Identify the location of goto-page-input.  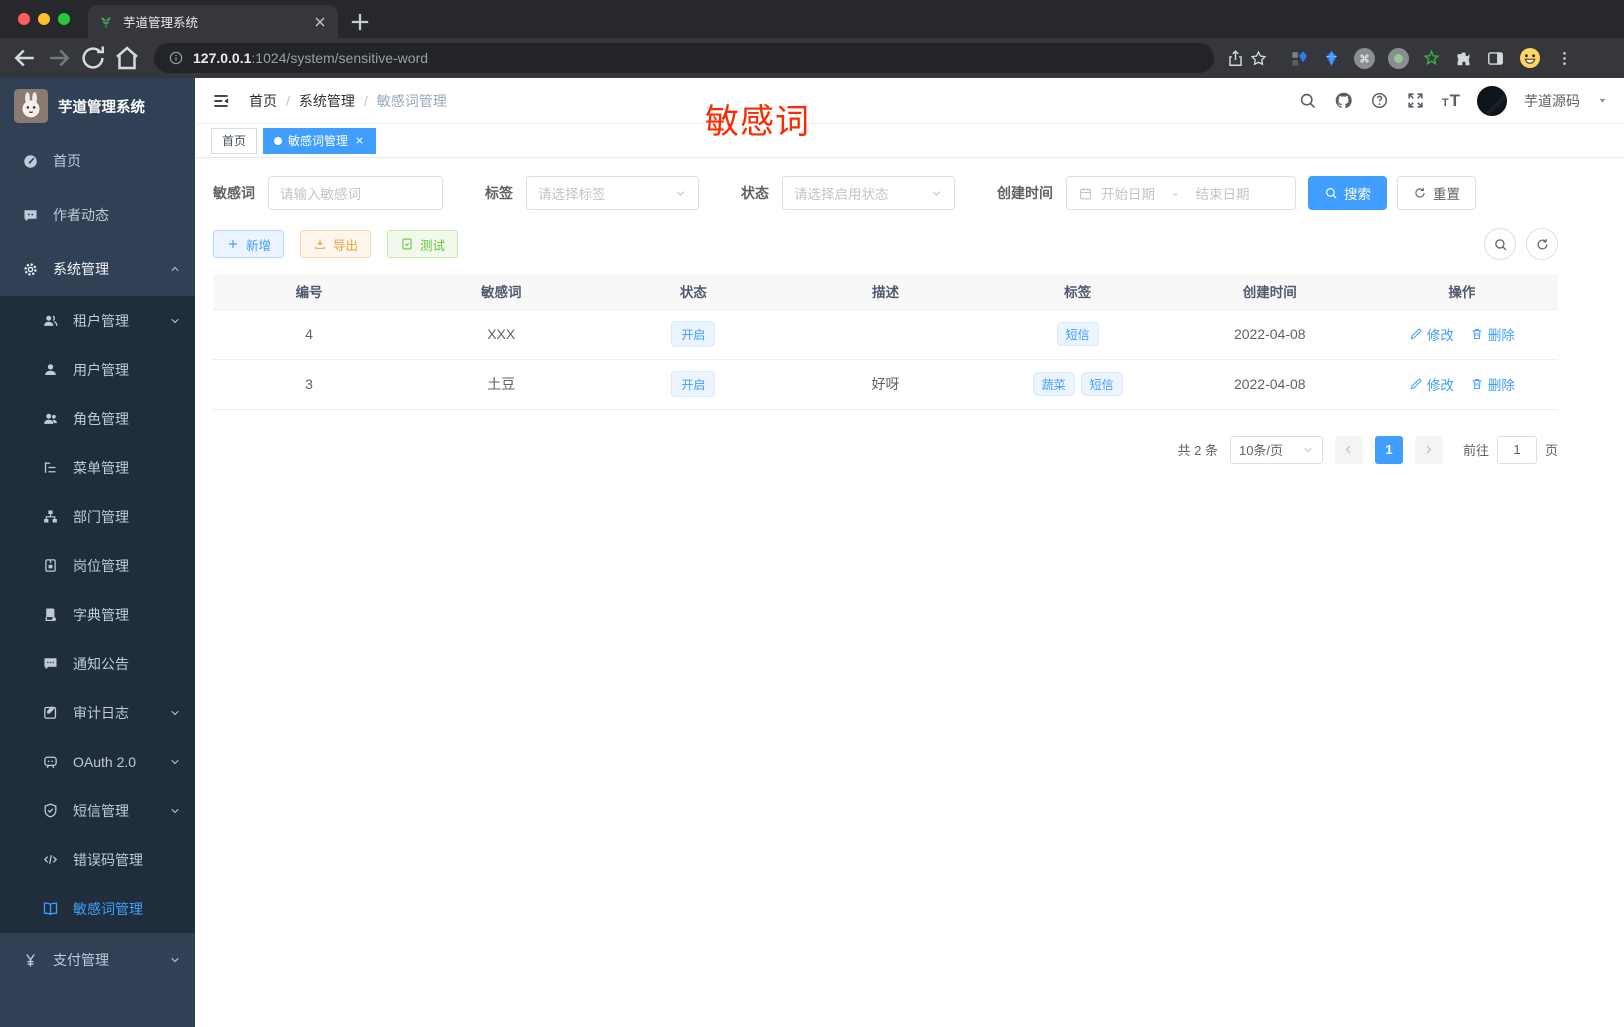
(1516, 449).